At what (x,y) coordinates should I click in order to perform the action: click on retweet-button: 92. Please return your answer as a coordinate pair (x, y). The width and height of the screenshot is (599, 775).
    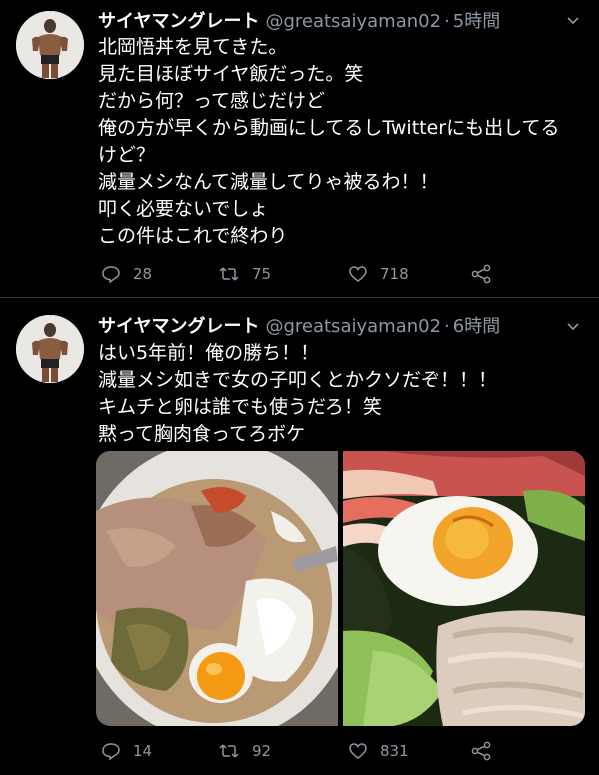
    Looking at the image, I should click on (244, 751).